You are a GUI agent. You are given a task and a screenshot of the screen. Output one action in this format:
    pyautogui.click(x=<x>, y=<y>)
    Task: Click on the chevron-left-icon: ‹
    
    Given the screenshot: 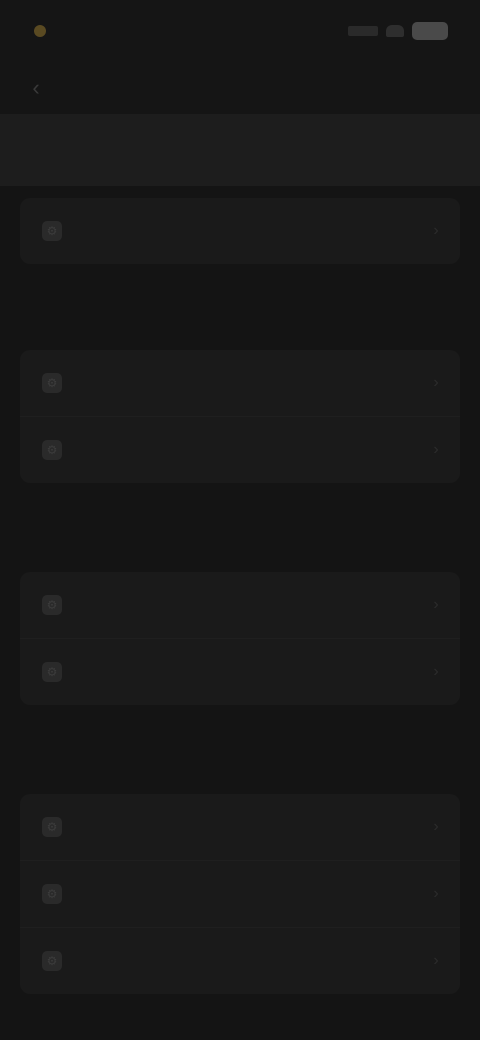 What is the action you would take?
    pyautogui.click(x=36, y=87)
    